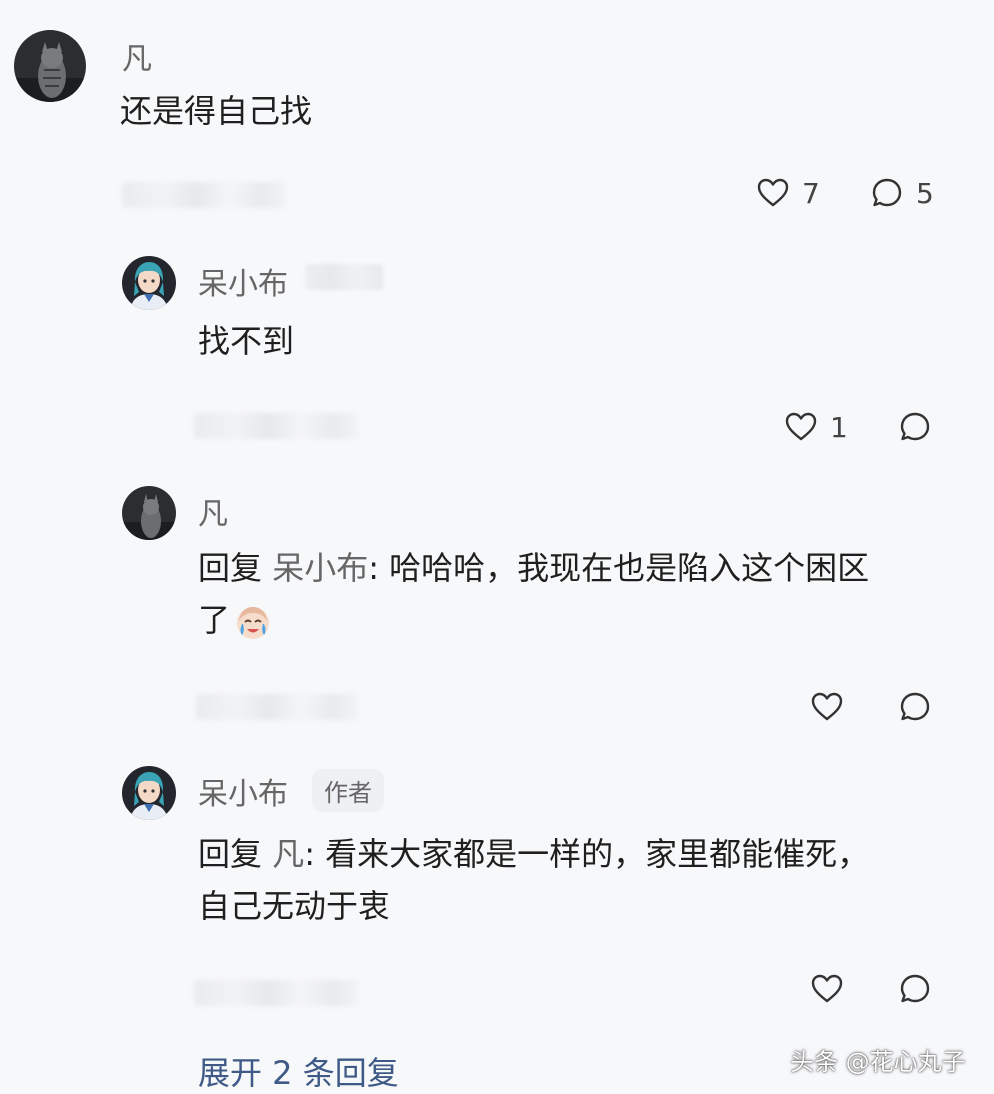  What do you see at coordinates (925, 193) in the screenshot?
I see `reply-count: 5` at bounding box center [925, 193].